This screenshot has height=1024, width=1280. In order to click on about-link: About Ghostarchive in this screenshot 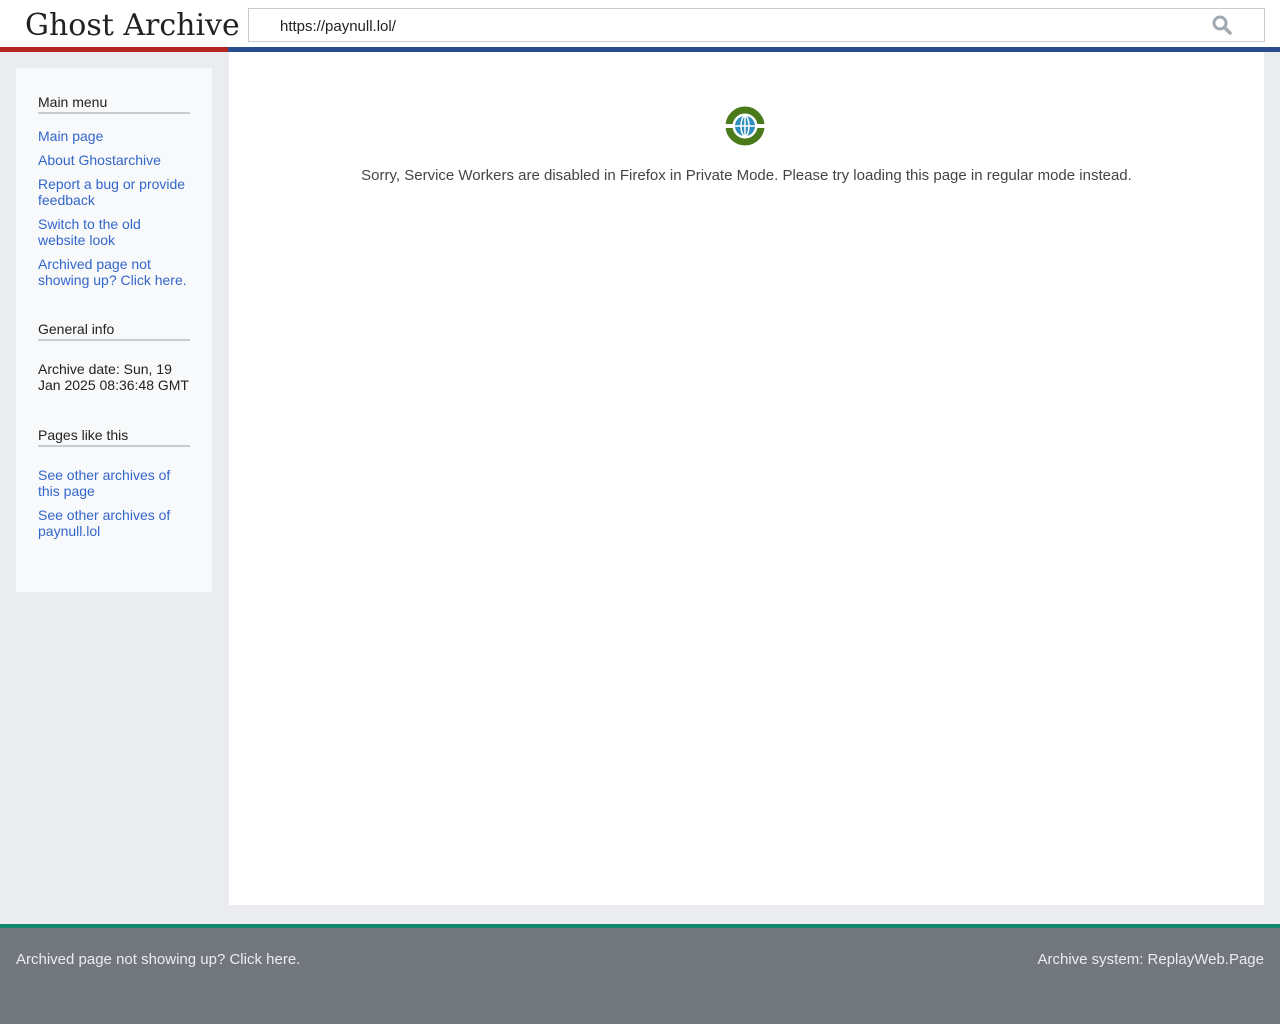, I will do `click(114, 160)`.